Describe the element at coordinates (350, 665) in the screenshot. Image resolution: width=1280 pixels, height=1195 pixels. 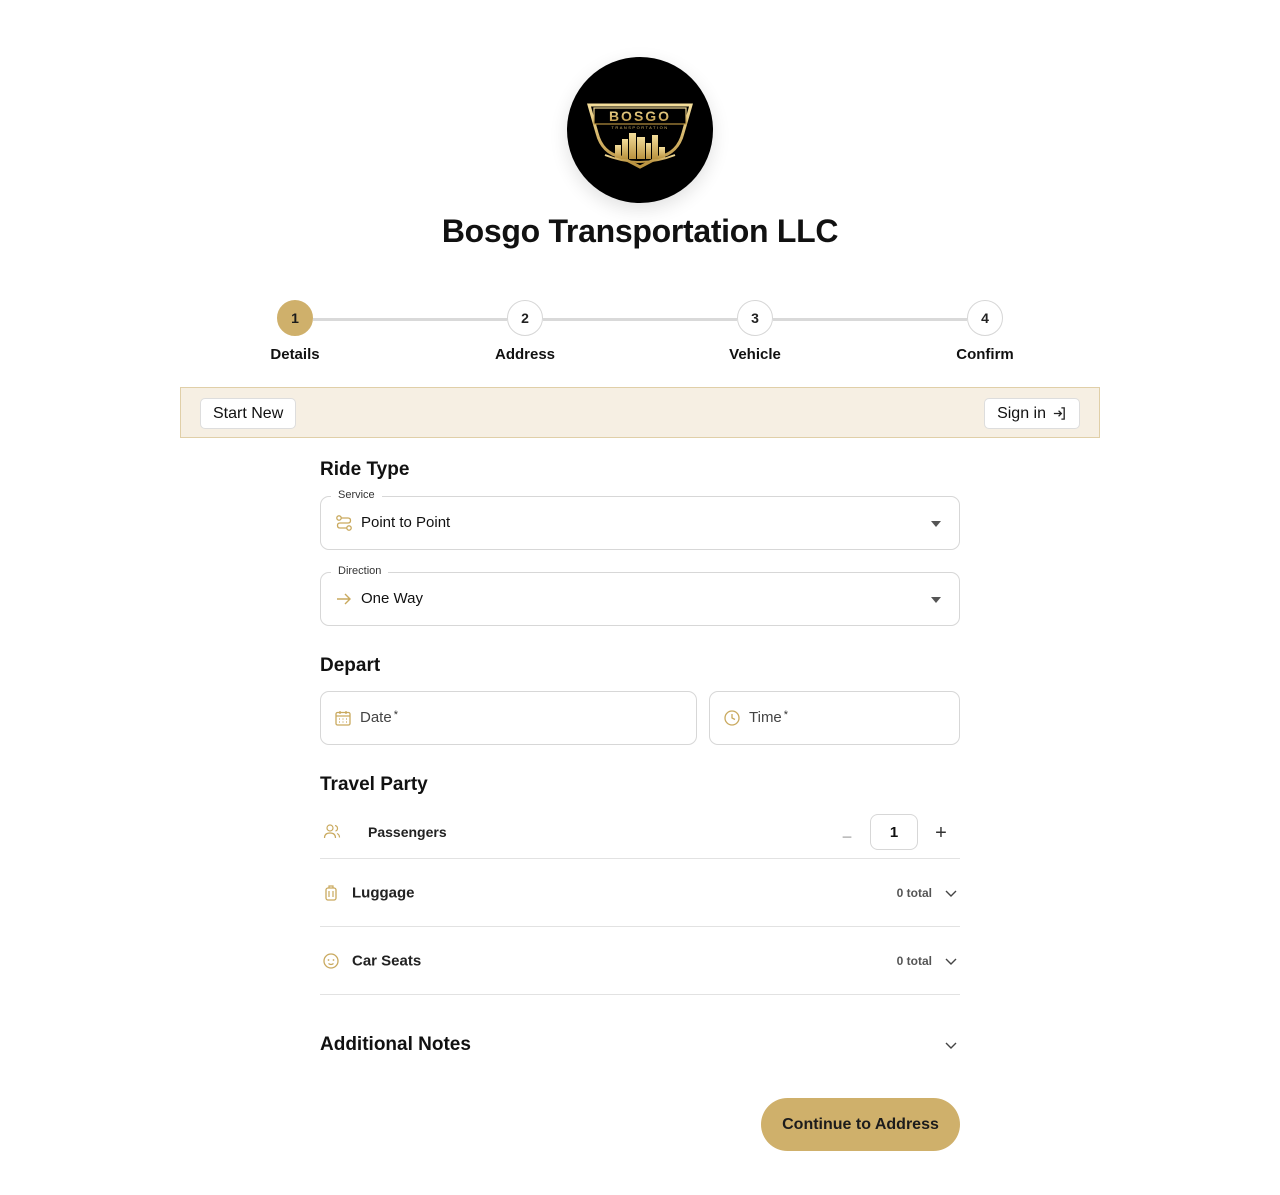
I see `depart-heading: Depart` at that location.